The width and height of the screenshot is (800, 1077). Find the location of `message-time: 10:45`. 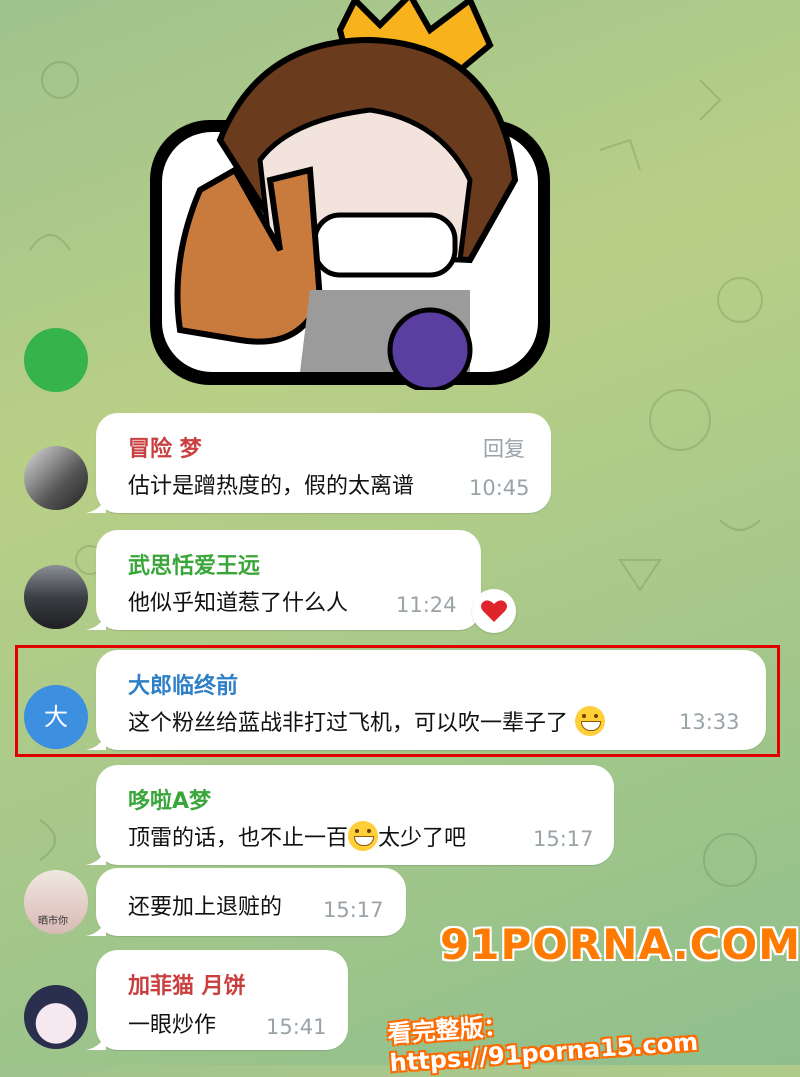

message-time: 10:45 is located at coordinates (499, 488).